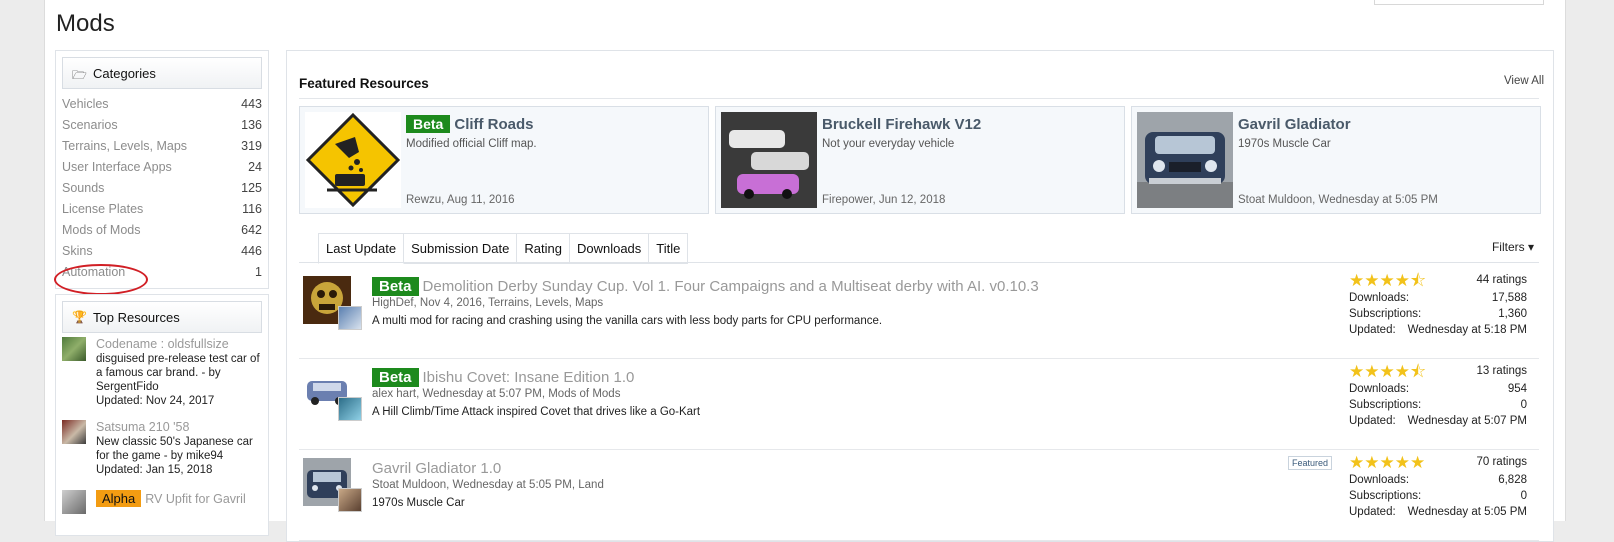  I want to click on featured-card-title: Bruckell Firehawk V12, so click(901, 124).